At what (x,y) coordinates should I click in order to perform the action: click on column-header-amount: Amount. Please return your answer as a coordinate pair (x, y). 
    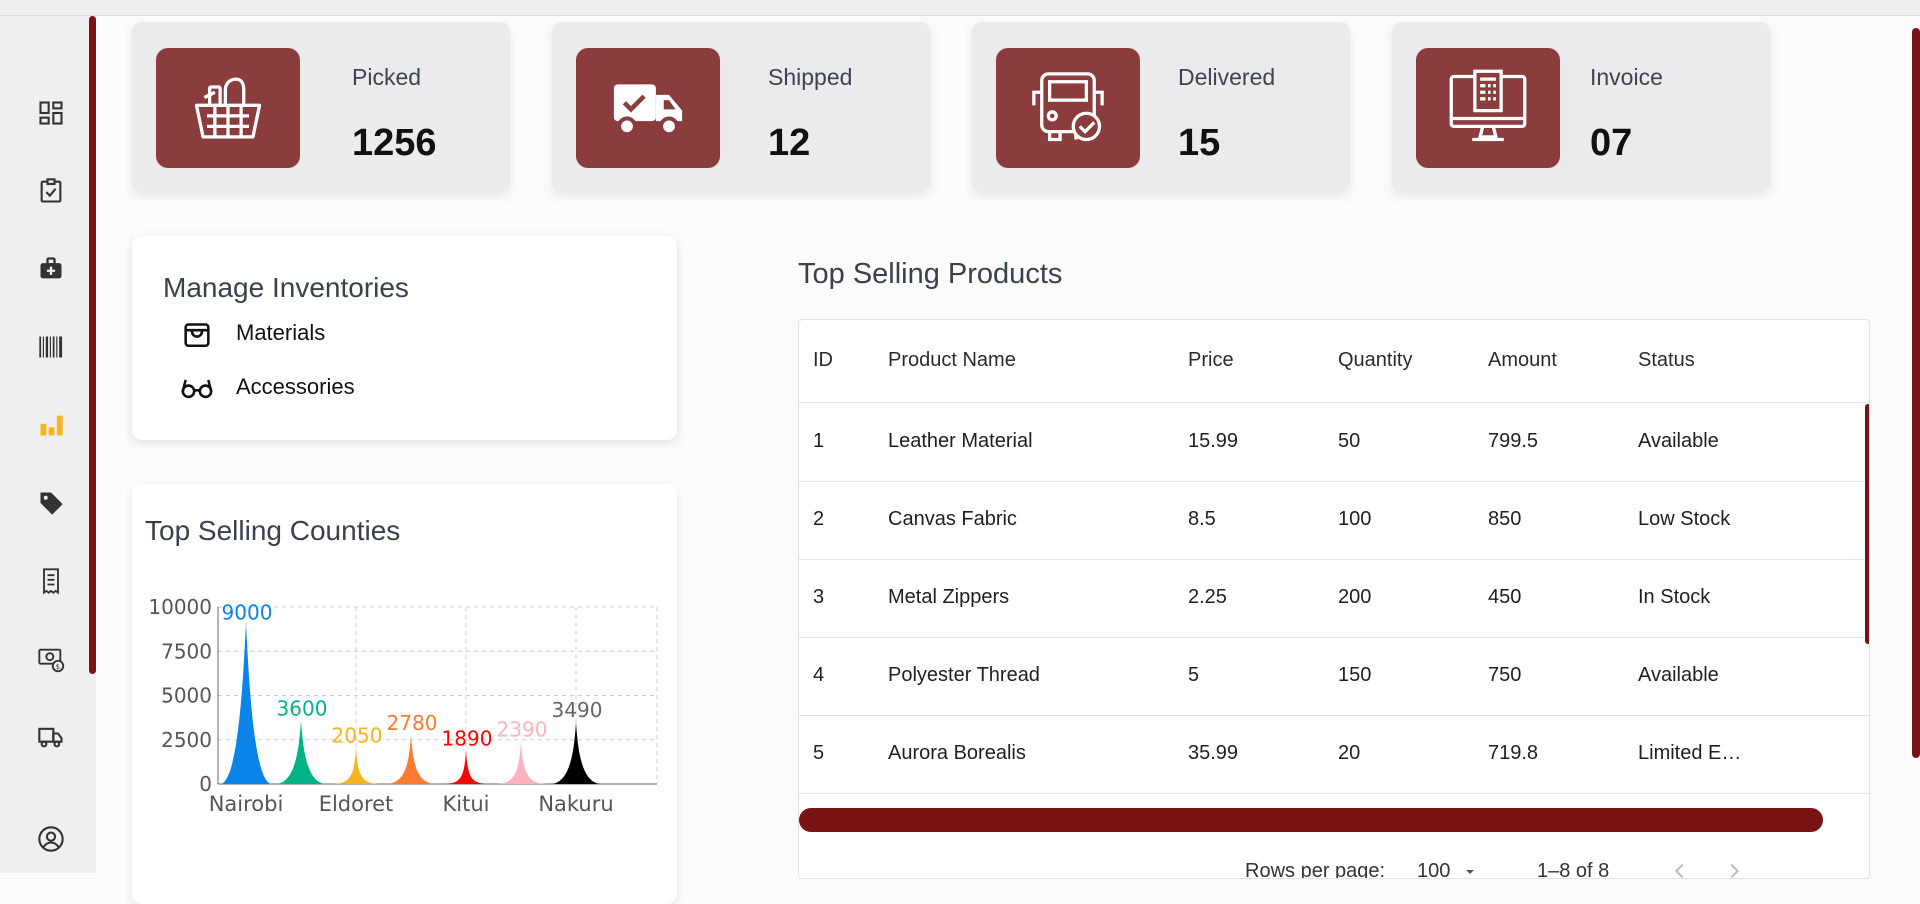
    Looking at the image, I should click on (1522, 360).